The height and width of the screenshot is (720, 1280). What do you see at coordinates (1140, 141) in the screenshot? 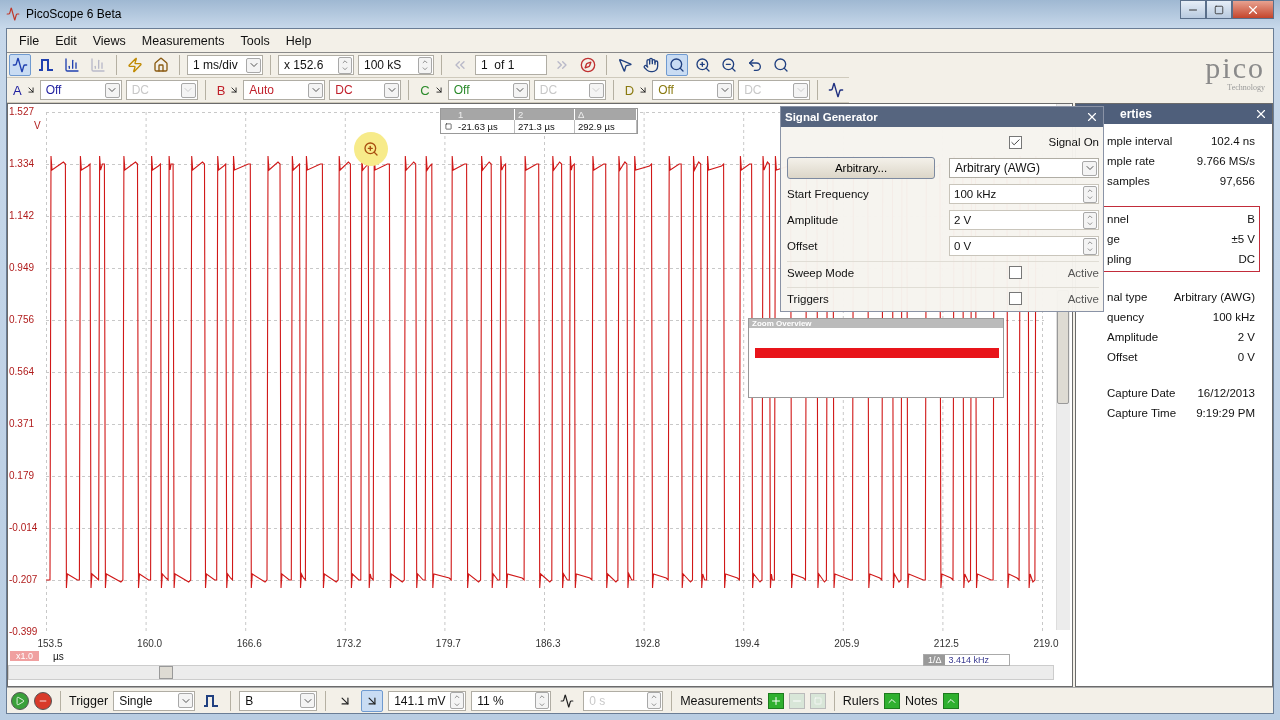
I see `property-label: mple interval` at bounding box center [1140, 141].